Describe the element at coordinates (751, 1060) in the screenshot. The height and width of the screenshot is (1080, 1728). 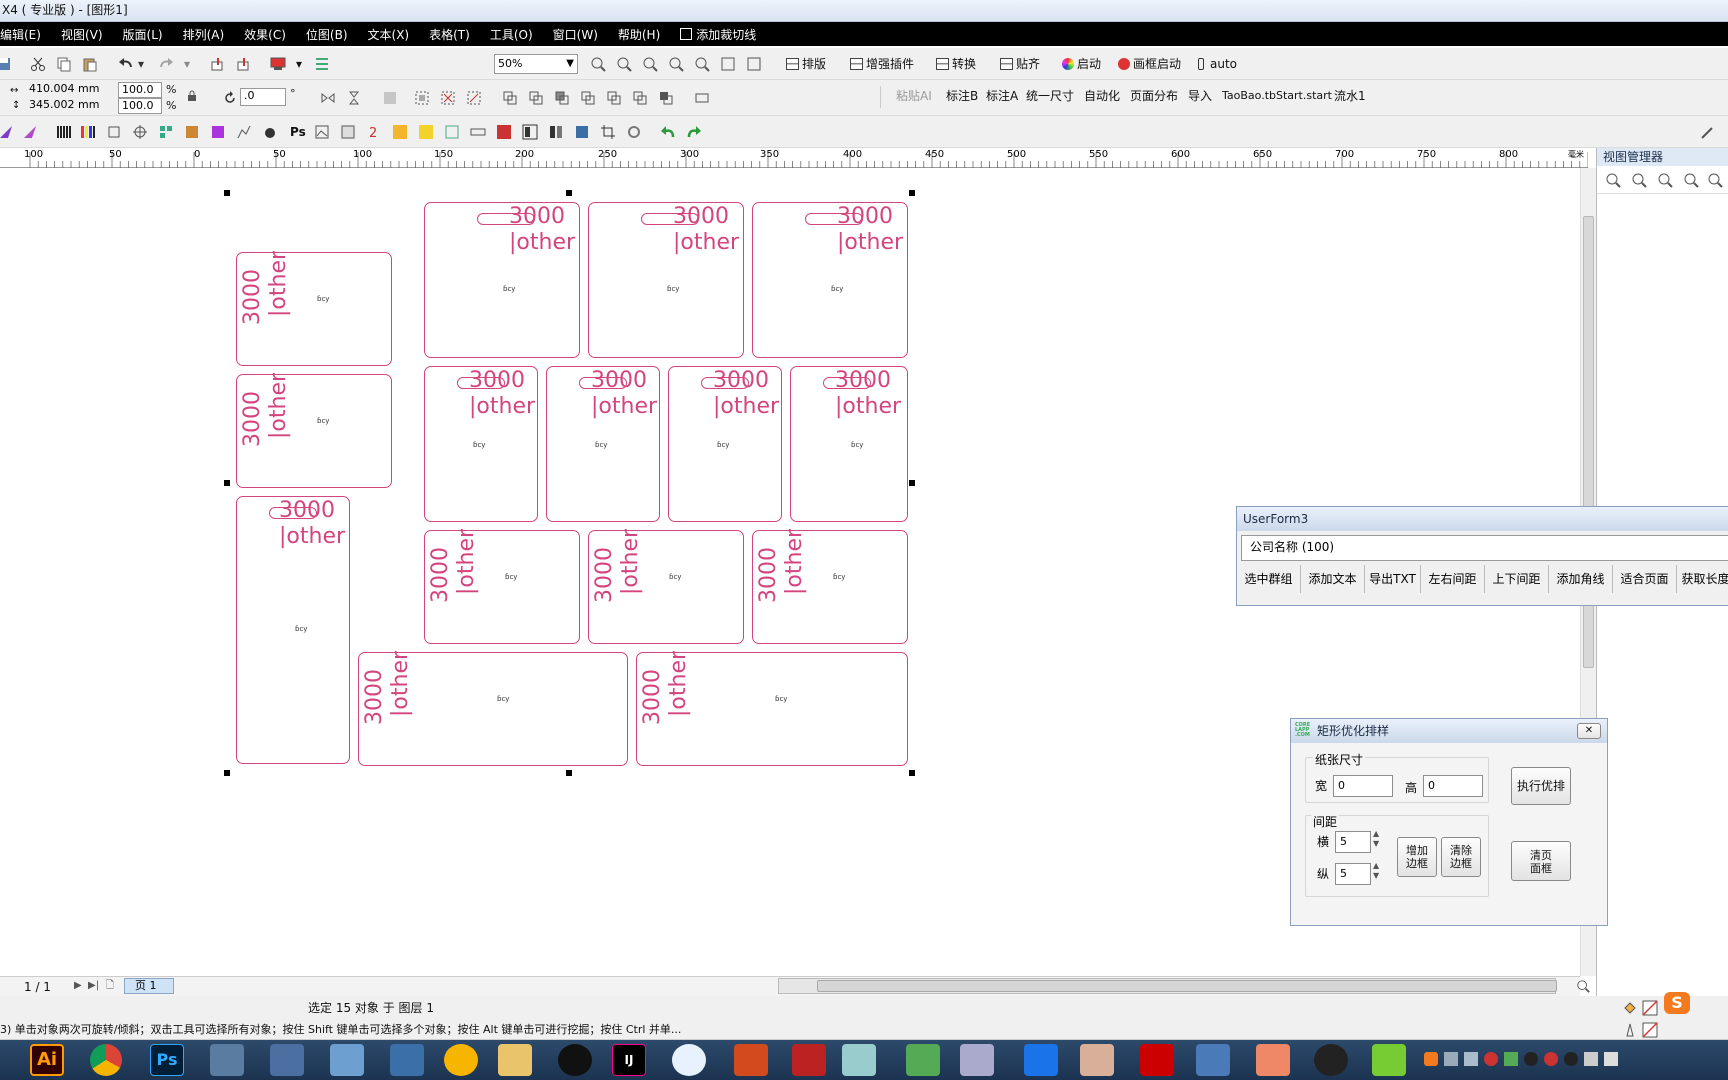
I see `coreldraw-taskbar-icon` at that location.